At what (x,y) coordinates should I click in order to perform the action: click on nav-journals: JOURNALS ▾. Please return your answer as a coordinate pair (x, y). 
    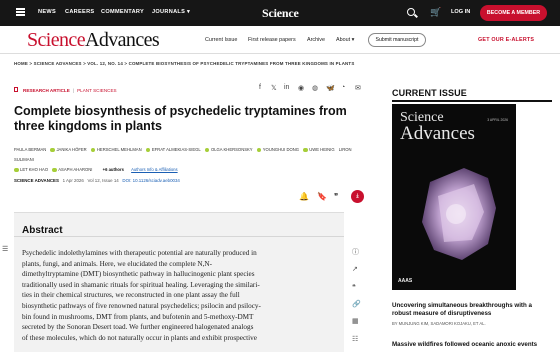
    Looking at the image, I should click on (171, 12).